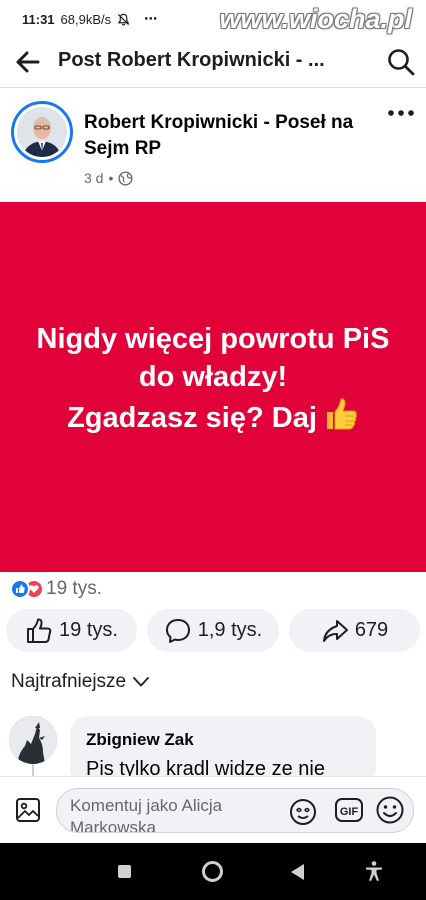  What do you see at coordinates (33, 770) in the screenshot?
I see `comment-thread-line` at bounding box center [33, 770].